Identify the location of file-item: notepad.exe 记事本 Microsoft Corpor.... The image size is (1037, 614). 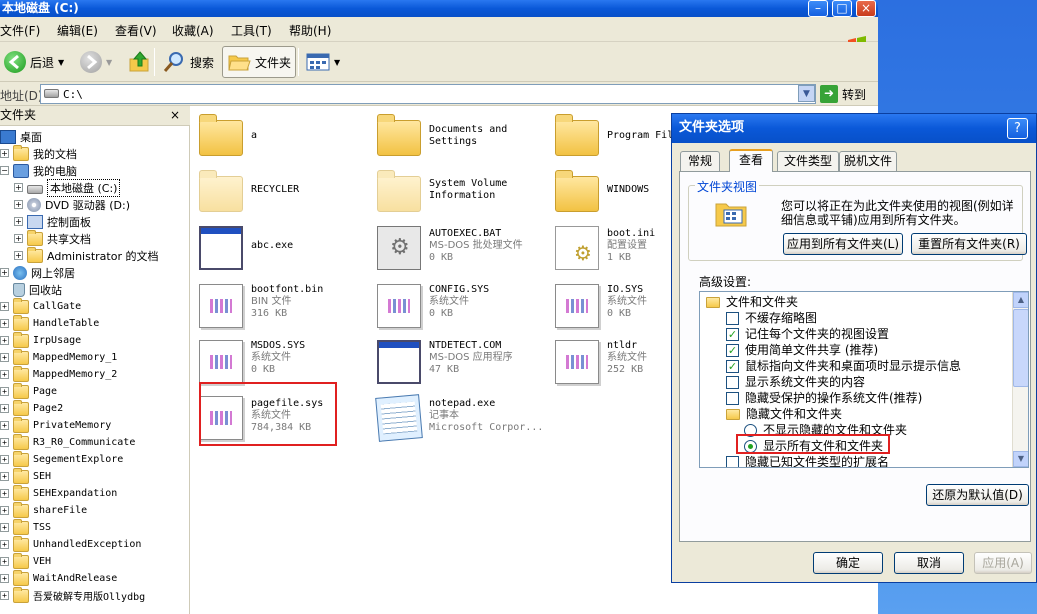
(457, 417).